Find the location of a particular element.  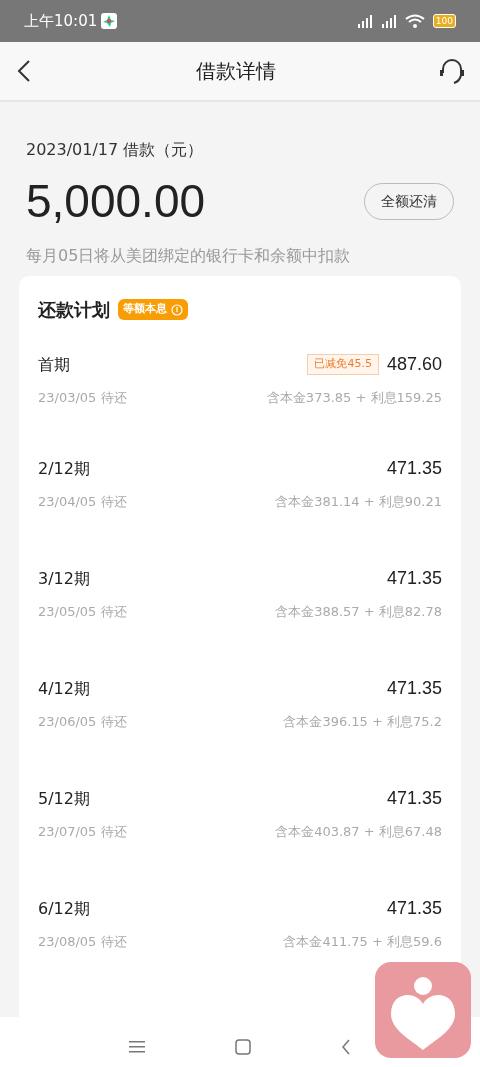

principal-interest: 含本金381.14 + 利息90.21 is located at coordinates (358, 502).